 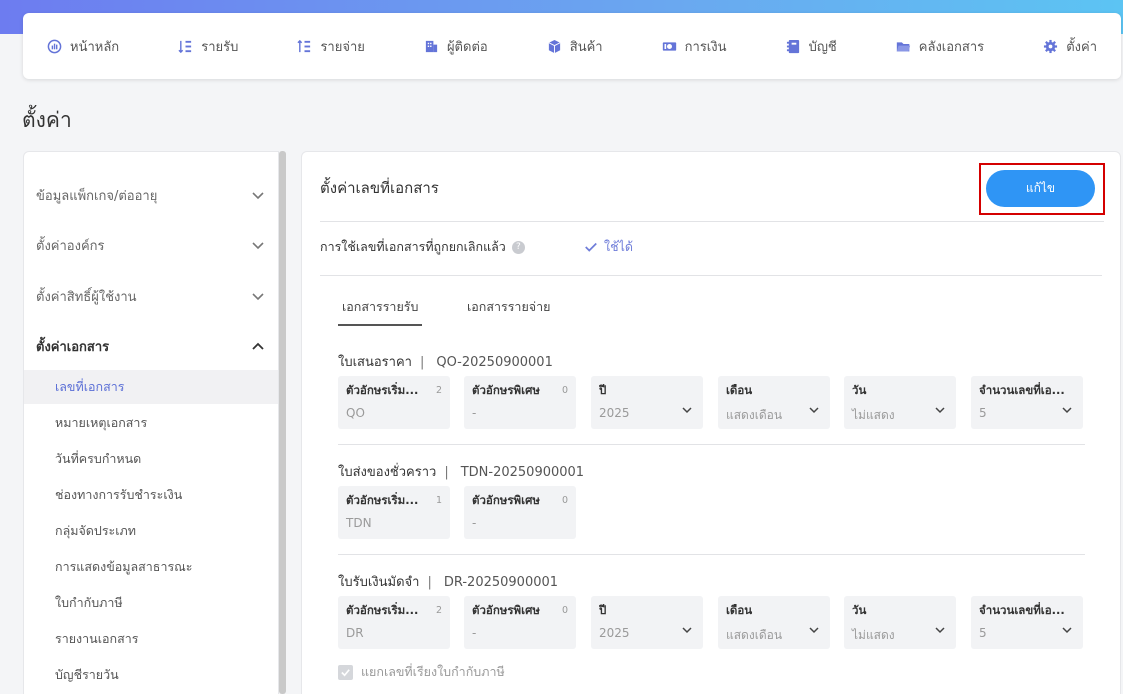 I want to click on chevron-up-icon, so click(x=258, y=346).